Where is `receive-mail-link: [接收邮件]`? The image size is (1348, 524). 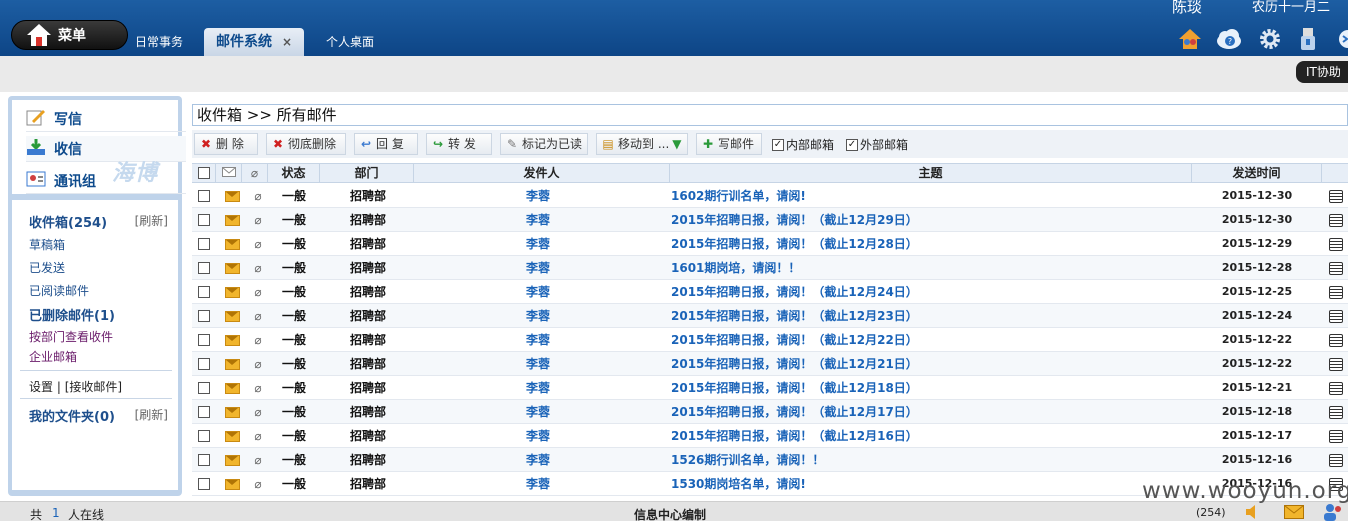 receive-mail-link: [接收邮件] is located at coordinates (93, 387).